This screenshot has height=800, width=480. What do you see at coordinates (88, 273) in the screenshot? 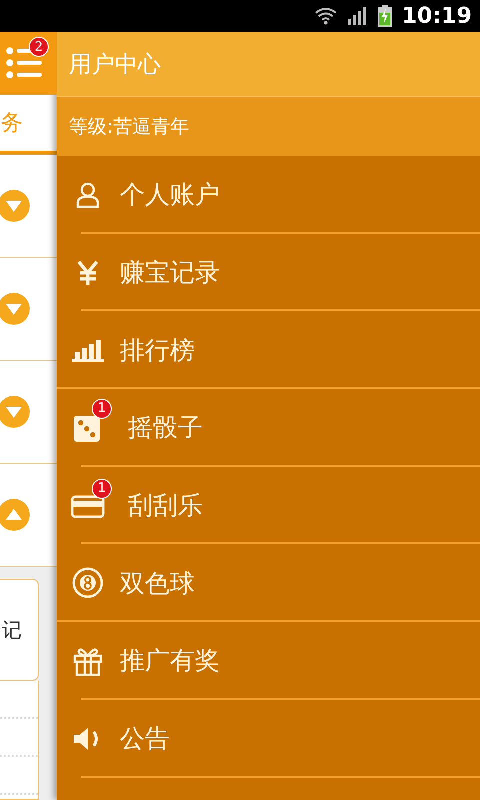
I see `yen-icon` at bounding box center [88, 273].